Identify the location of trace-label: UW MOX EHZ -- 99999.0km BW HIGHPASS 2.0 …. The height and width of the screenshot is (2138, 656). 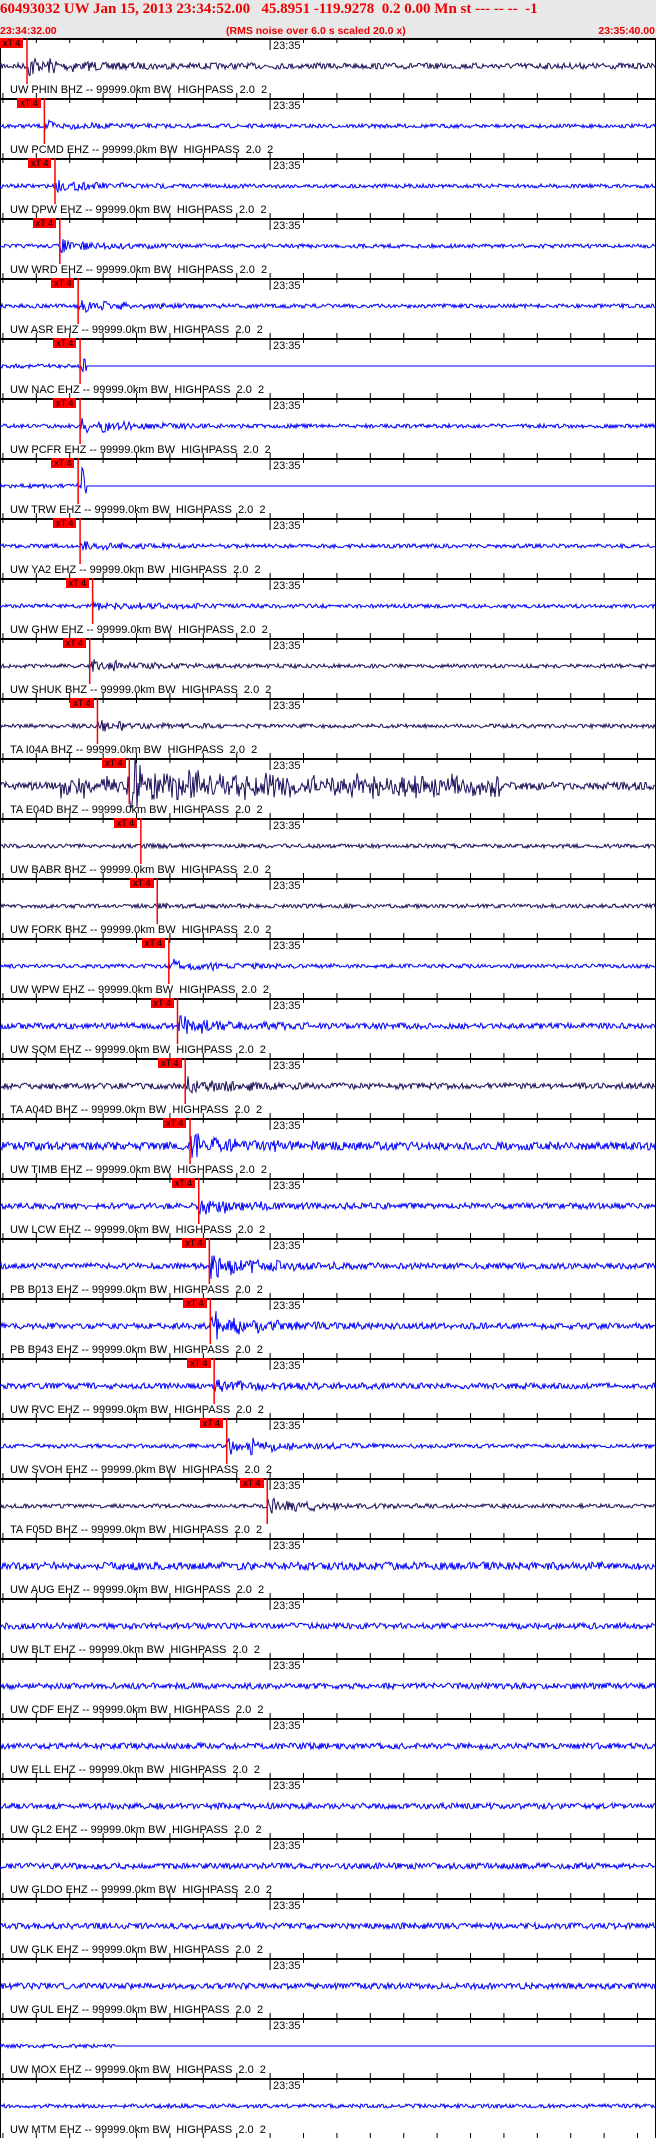
(138, 2070).